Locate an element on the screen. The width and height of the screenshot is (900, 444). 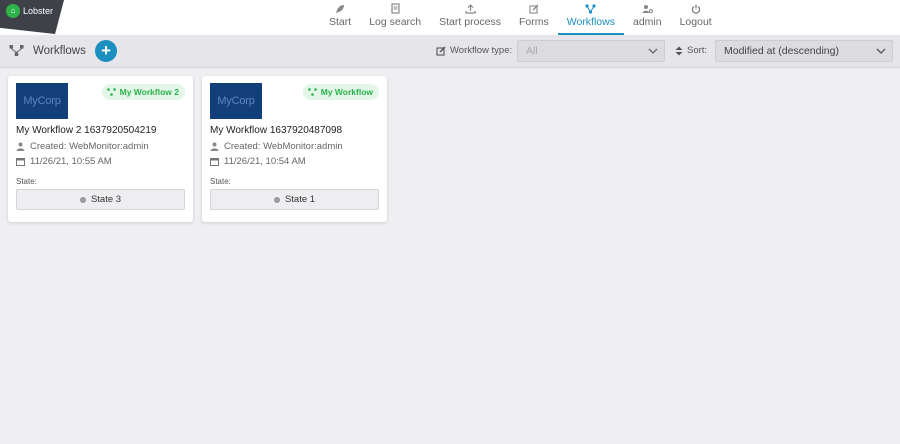
card-title: My Workflow 1637920487098 is located at coordinates (276, 130).